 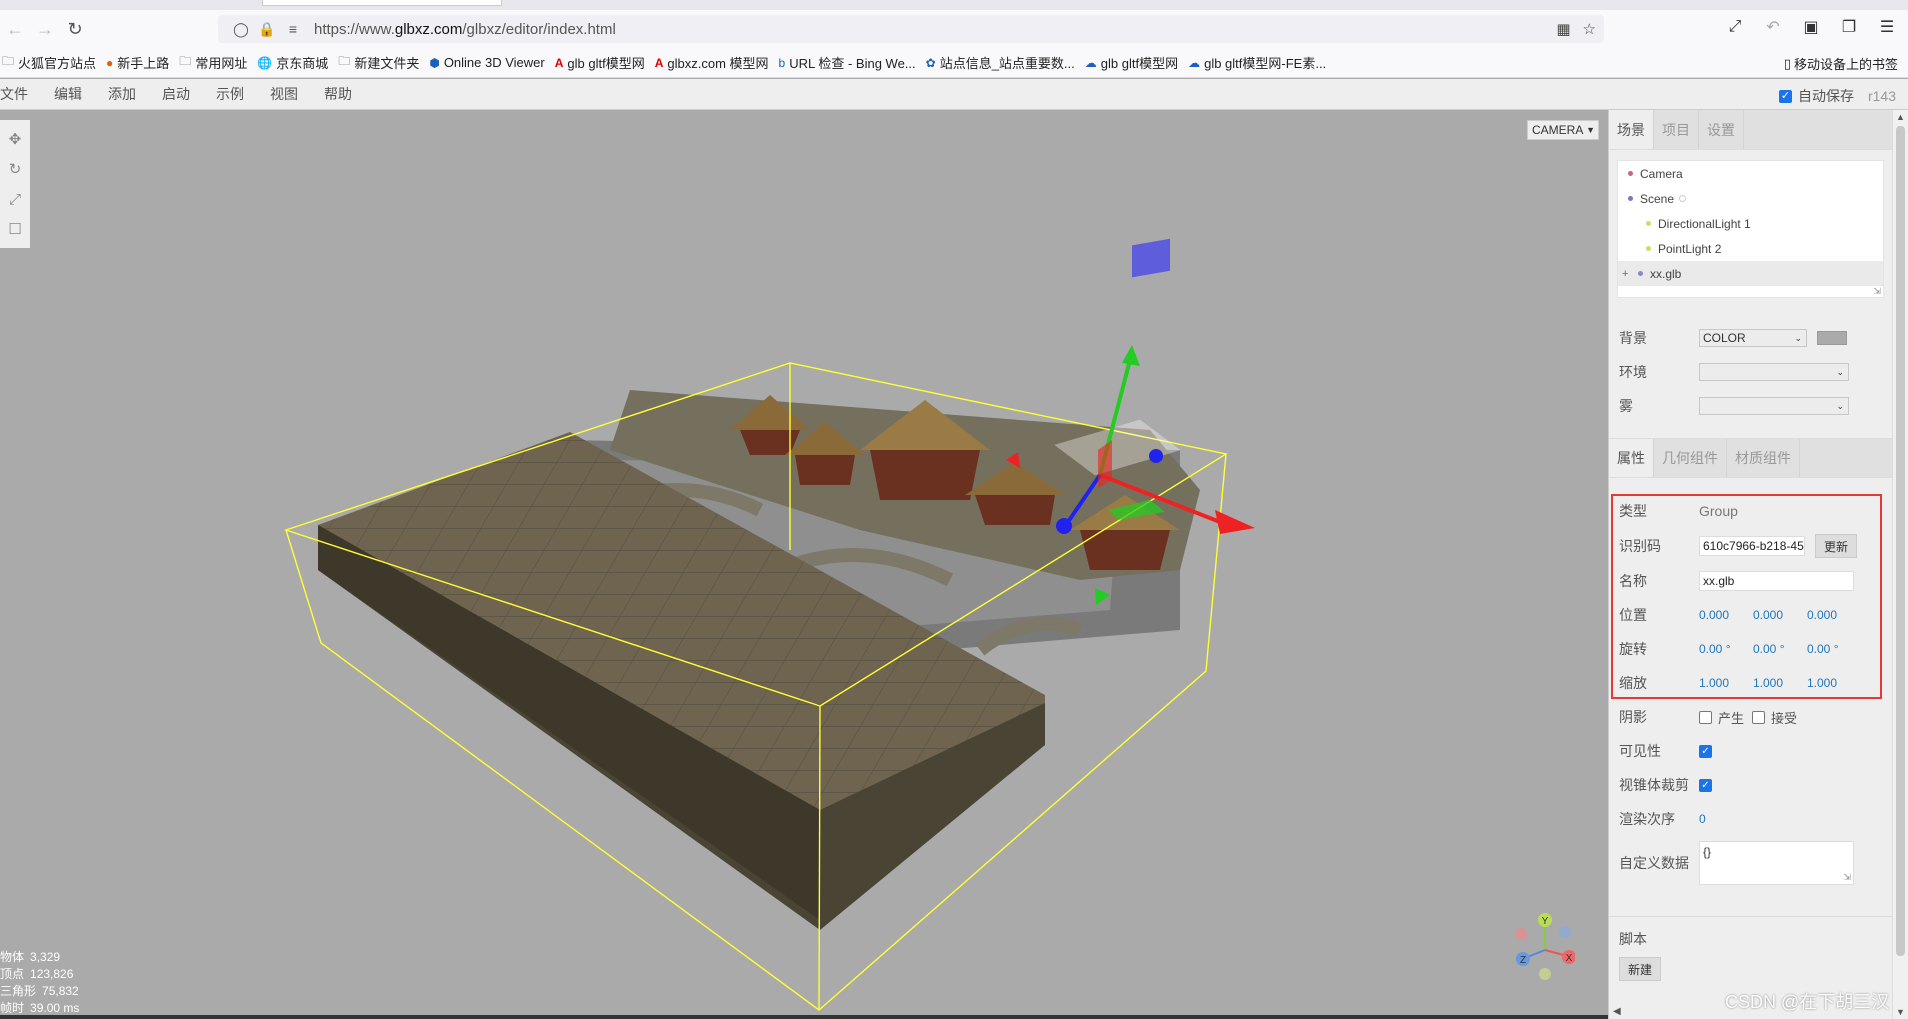 What do you see at coordinates (1774, 372) in the screenshot?
I see `environment-select: ⌄` at bounding box center [1774, 372].